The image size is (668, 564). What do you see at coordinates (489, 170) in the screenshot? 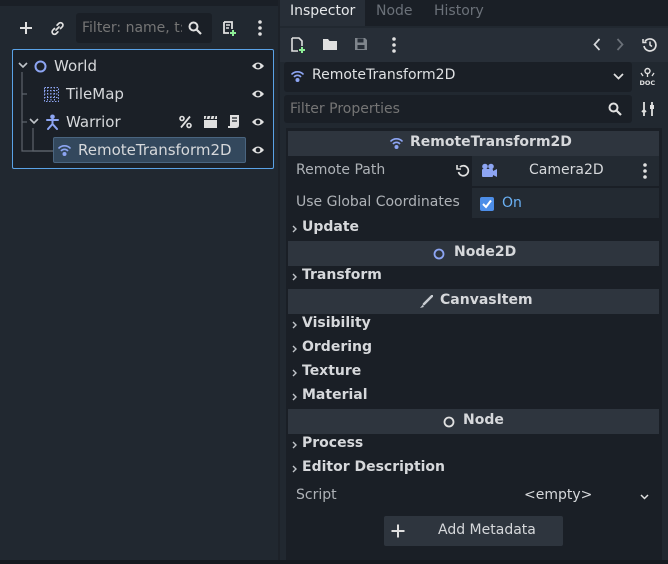
I see `camera2d-icon` at bounding box center [489, 170].